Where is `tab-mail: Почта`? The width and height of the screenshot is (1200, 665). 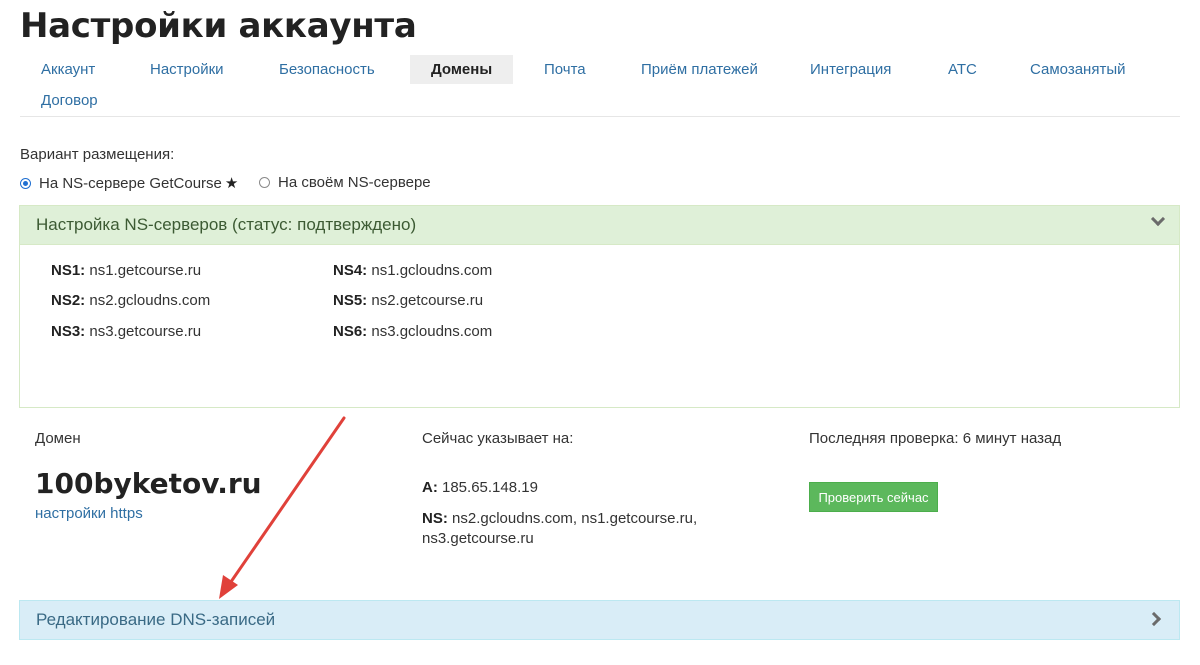 tab-mail: Почта is located at coordinates (565, 69).